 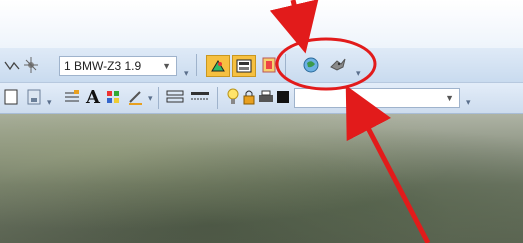 What do you see at coordinates (326, 64) in the screenshot?
I see `highlight-ellipse` at bounding box center [326, 64].